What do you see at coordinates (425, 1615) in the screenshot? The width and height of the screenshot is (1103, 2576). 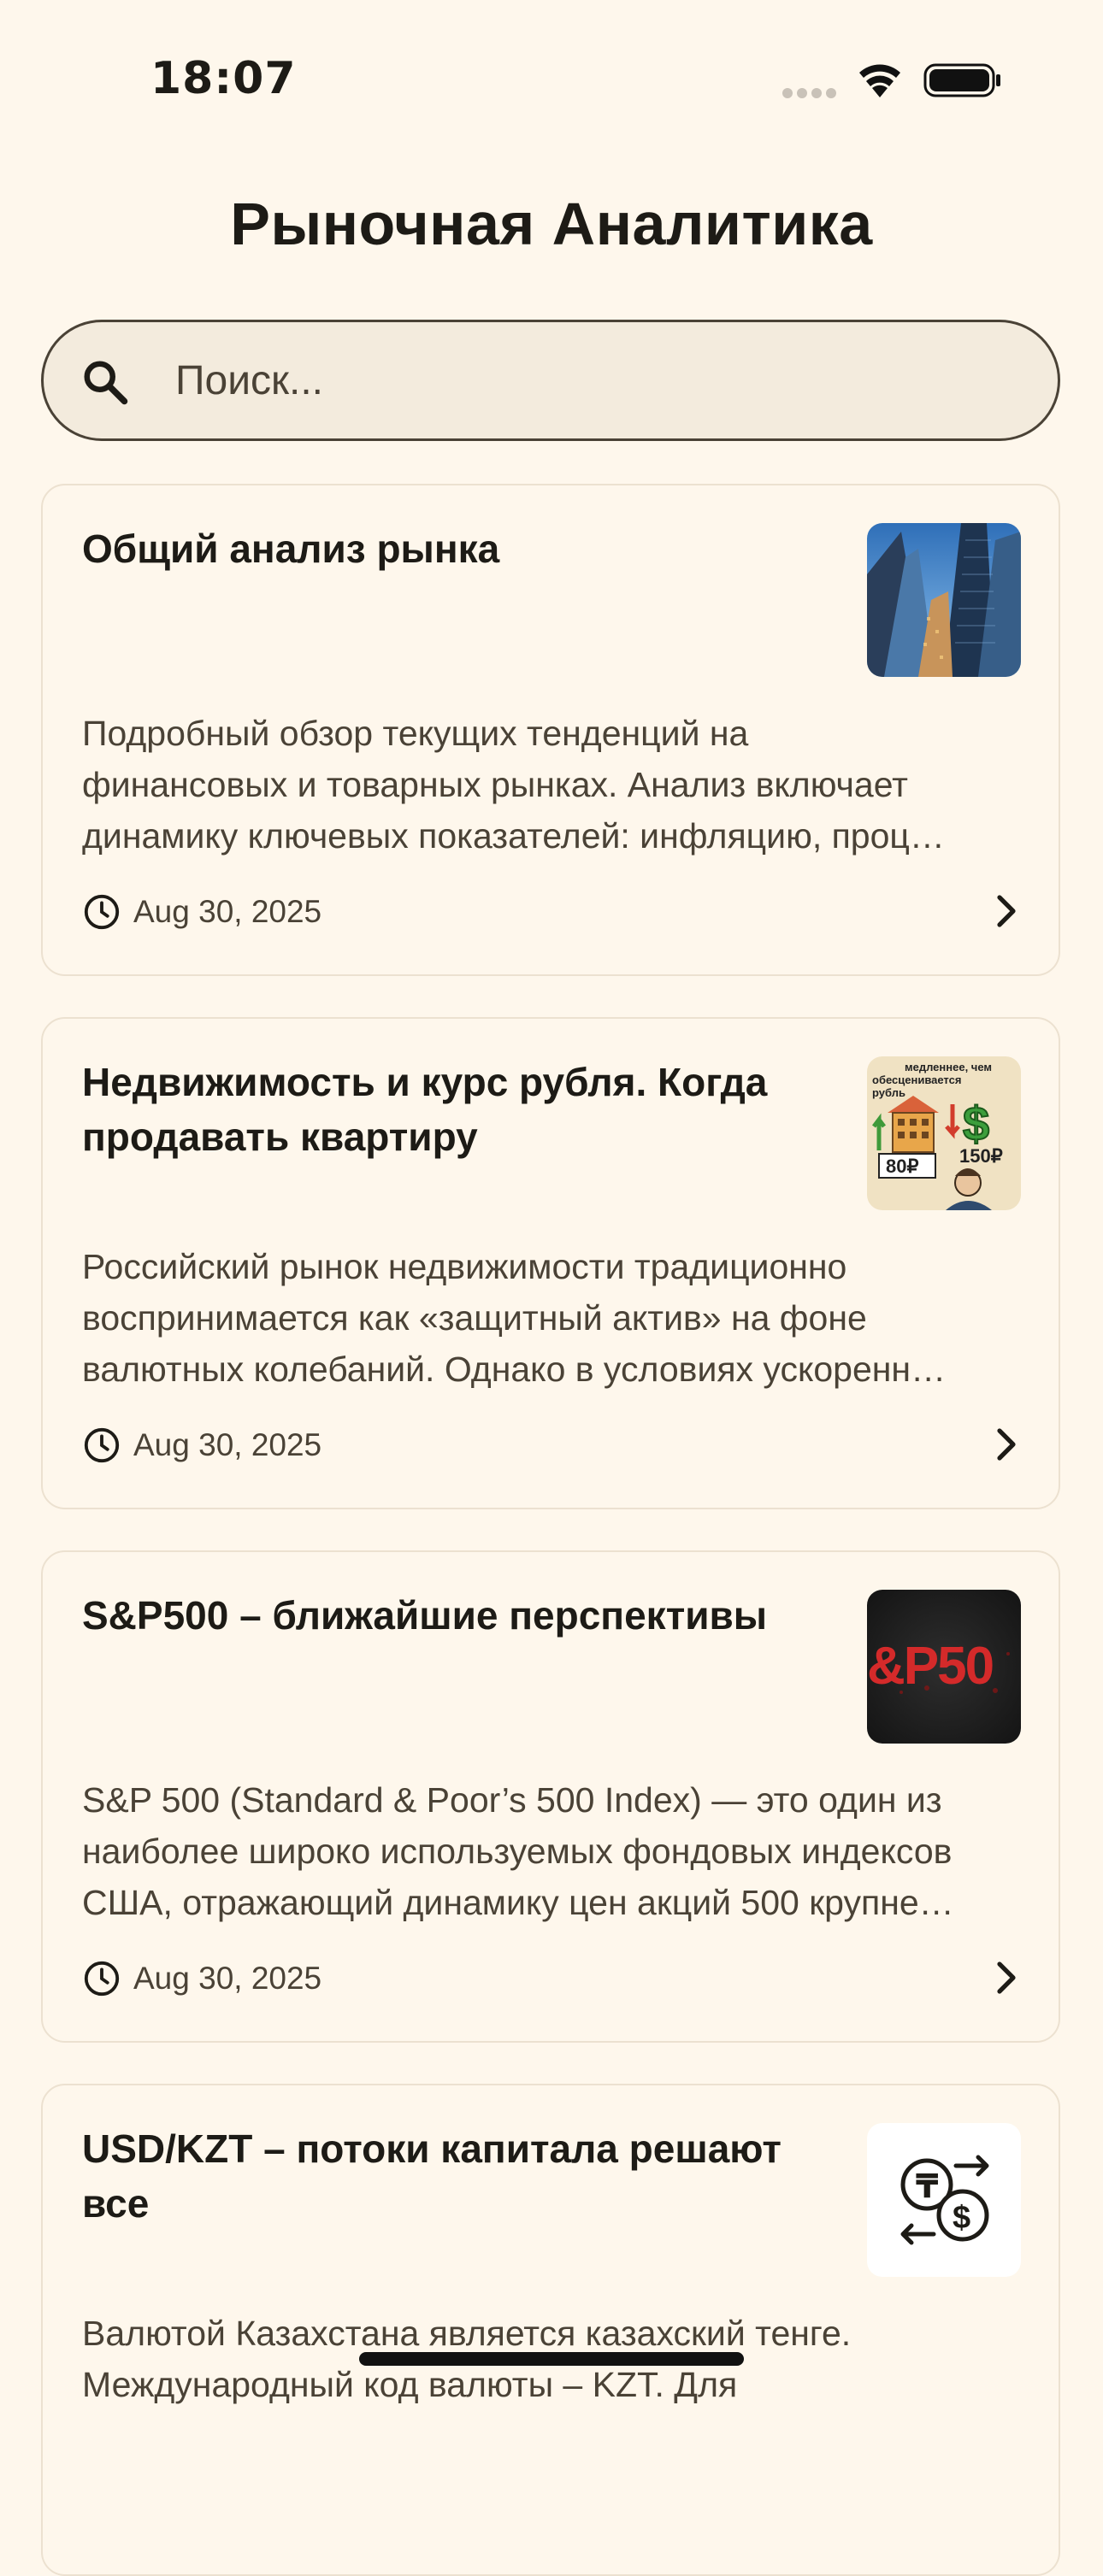 I see `article-title: S&P500 – ближайшие перспективы` at bounding box center [425, 1615].